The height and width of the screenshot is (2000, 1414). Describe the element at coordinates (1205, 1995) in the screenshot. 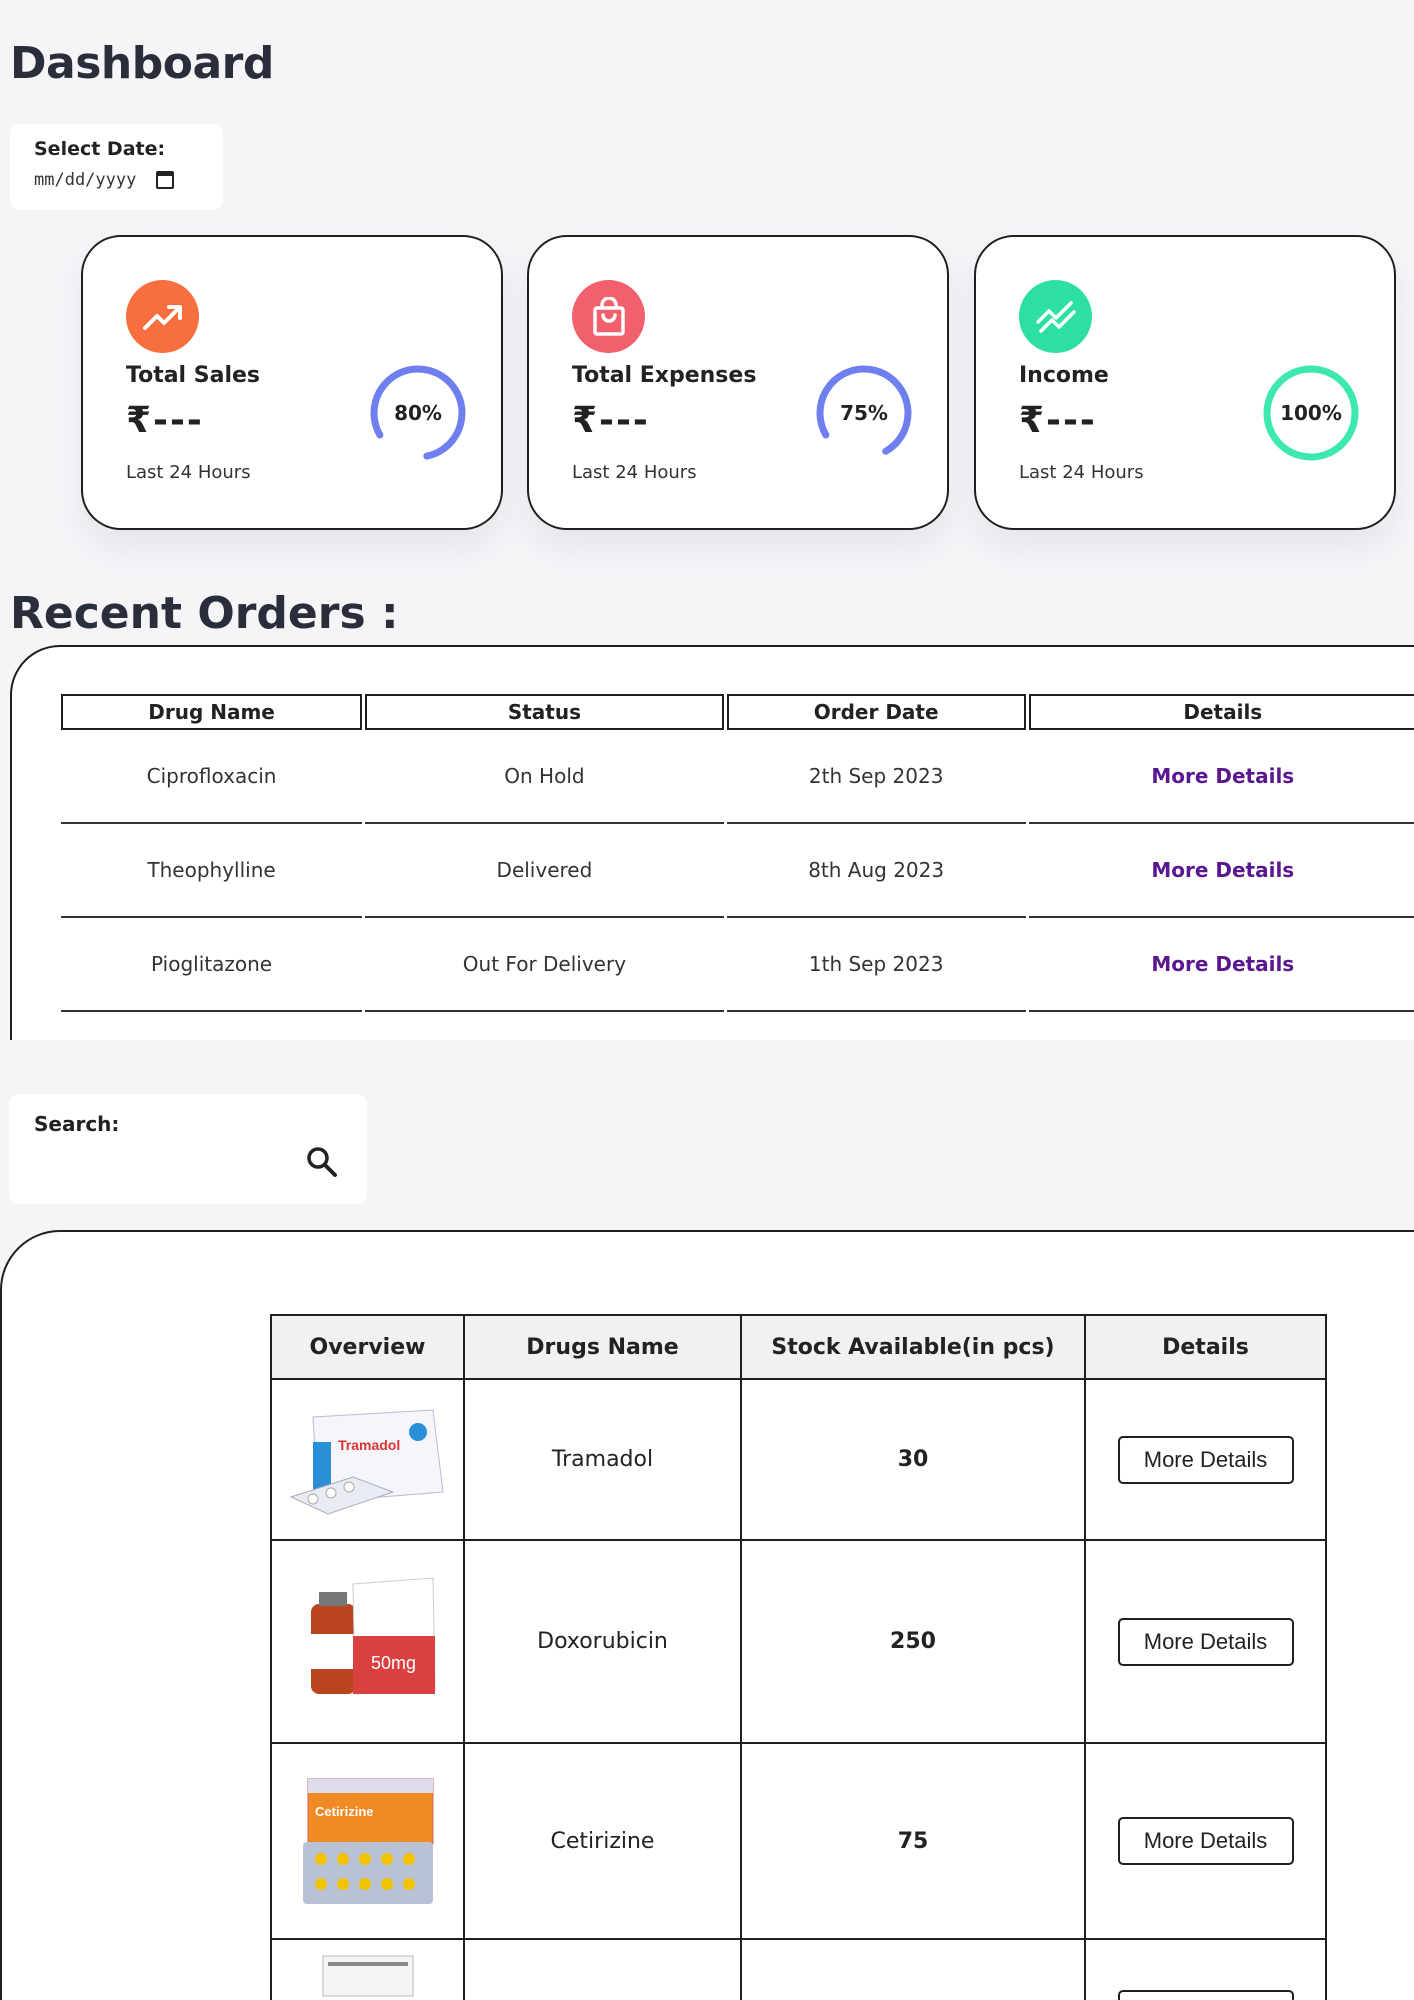

I see `more-details-button` at that location.